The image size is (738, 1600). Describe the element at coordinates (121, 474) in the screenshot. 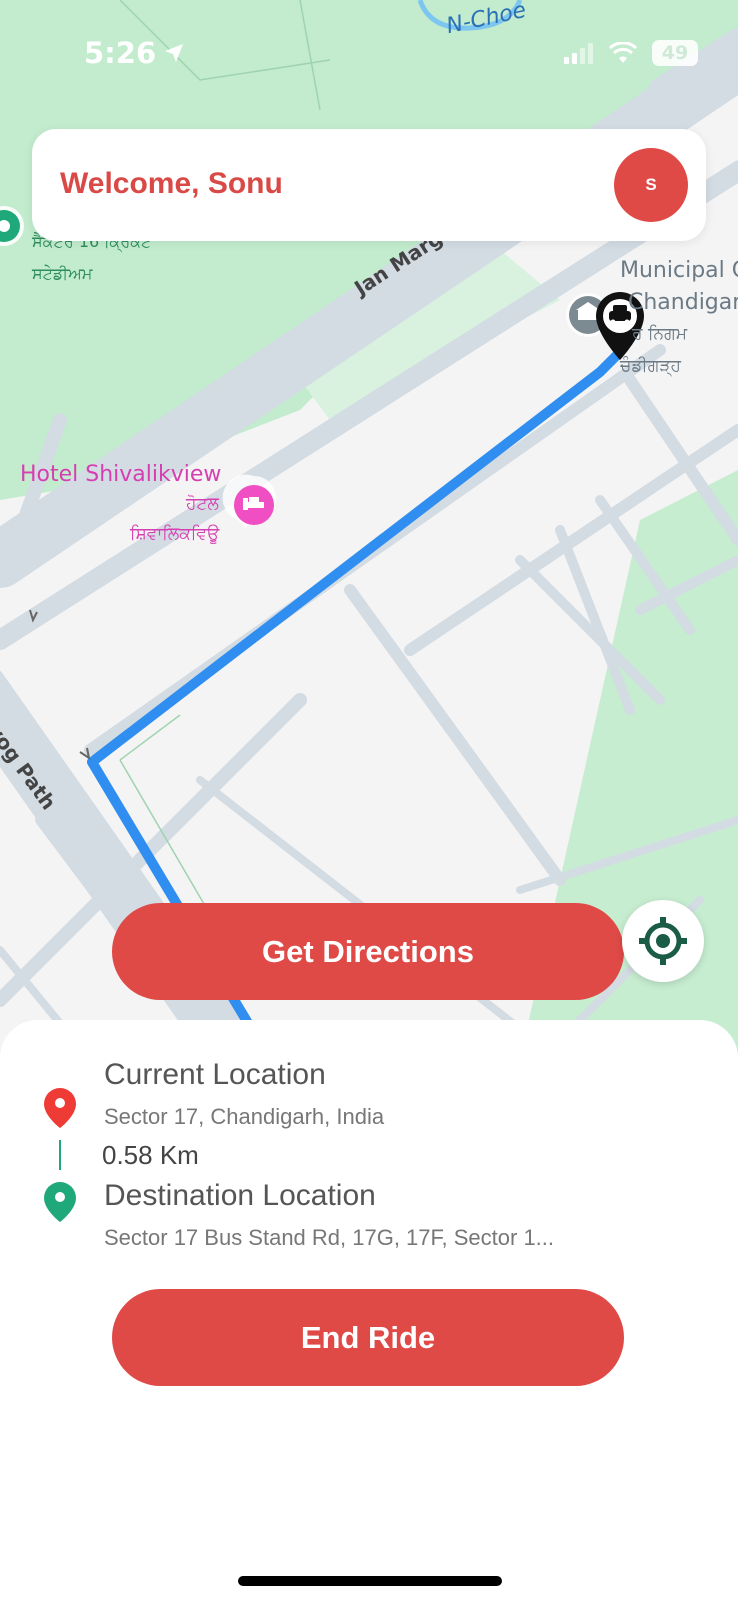

I see `map-label-hotel: Hotel Shivalikview` at that location.